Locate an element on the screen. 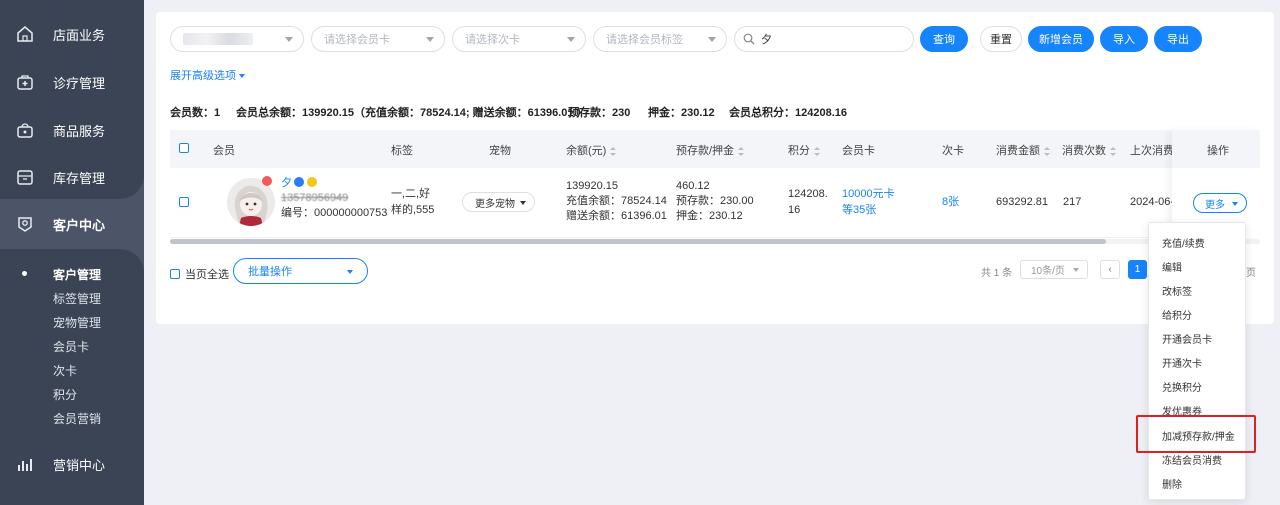  tag-line-2: 样的,555 is located at coordinates (413, 210).